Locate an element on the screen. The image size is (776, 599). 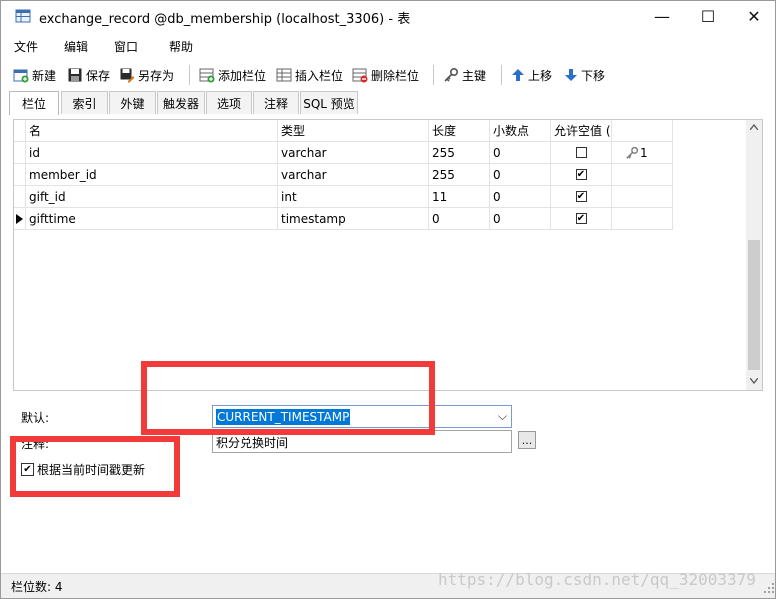
highlight-box-checkbox is located at coordinates (95, 466).